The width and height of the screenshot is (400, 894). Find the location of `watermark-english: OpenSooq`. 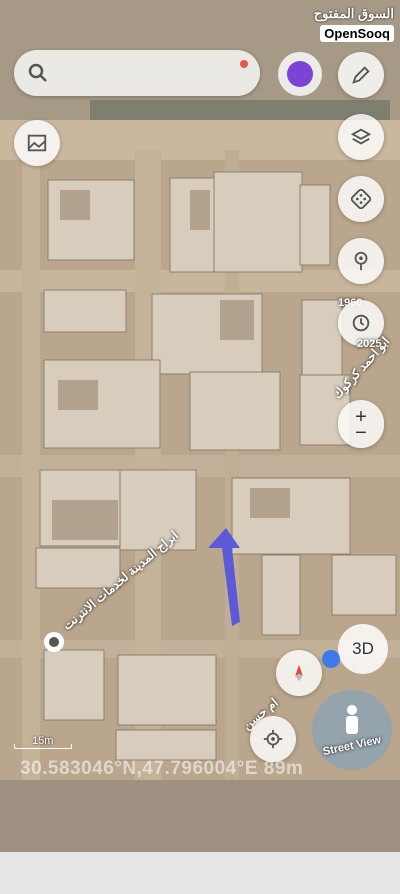

watermark-english: OpenSooq is located at coordinates (357, 33).